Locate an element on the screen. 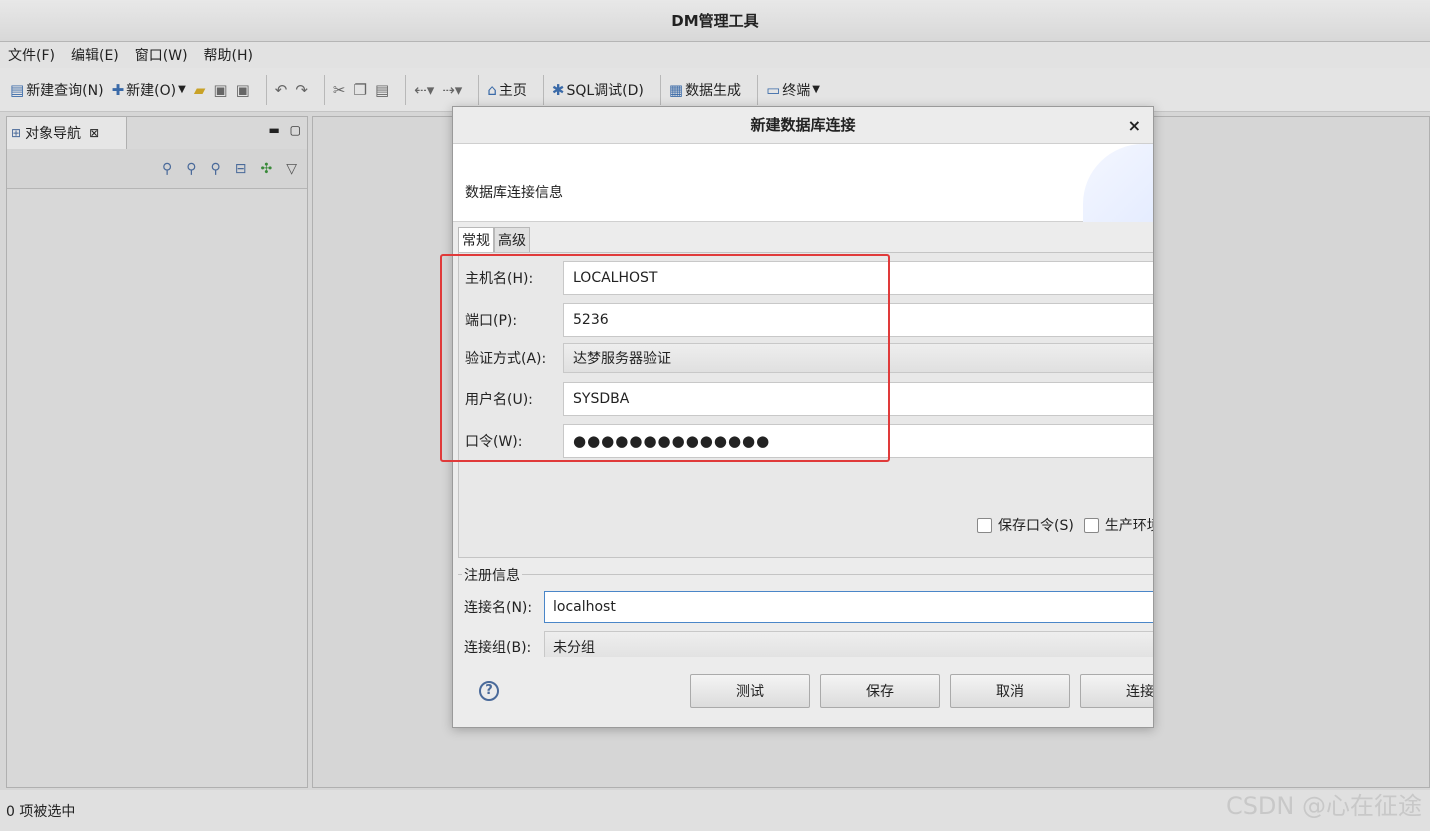 The image size is (1430, 831). home-button: ⌂ 主页 is located at coordinates (507, 90).